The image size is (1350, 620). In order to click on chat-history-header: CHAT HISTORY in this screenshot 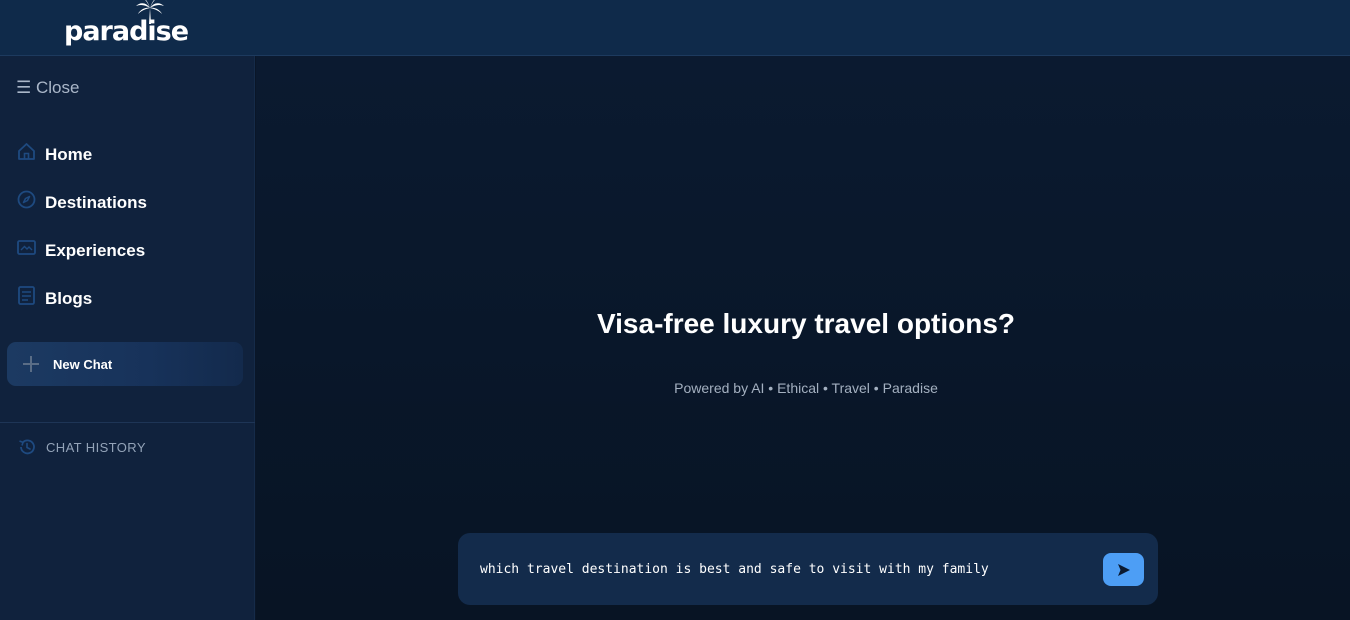, I will do `click(81, 447)`.